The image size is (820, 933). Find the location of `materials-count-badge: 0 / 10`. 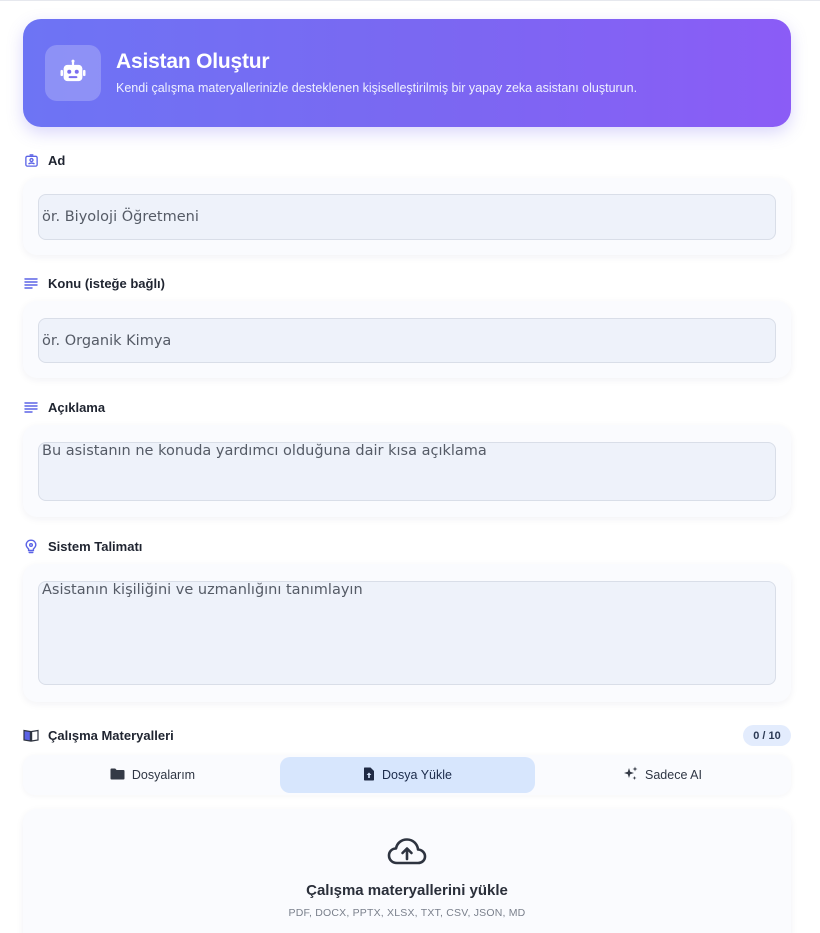

materials-count-badge: 0 / 10 is located at coordinates (767, 735).